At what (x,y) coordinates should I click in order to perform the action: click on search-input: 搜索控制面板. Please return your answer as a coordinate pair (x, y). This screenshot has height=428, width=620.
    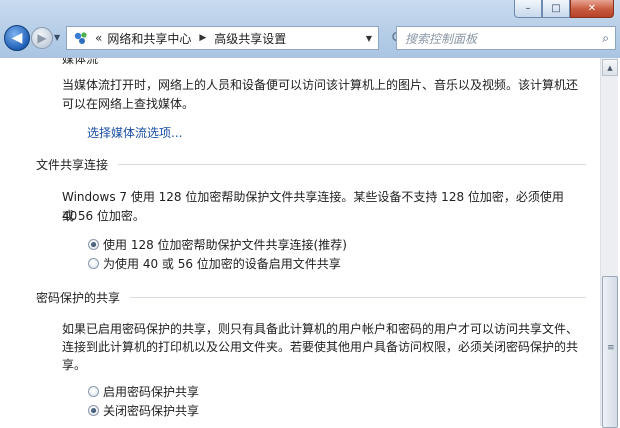
    Looking at the image, I should click on (503, 38).